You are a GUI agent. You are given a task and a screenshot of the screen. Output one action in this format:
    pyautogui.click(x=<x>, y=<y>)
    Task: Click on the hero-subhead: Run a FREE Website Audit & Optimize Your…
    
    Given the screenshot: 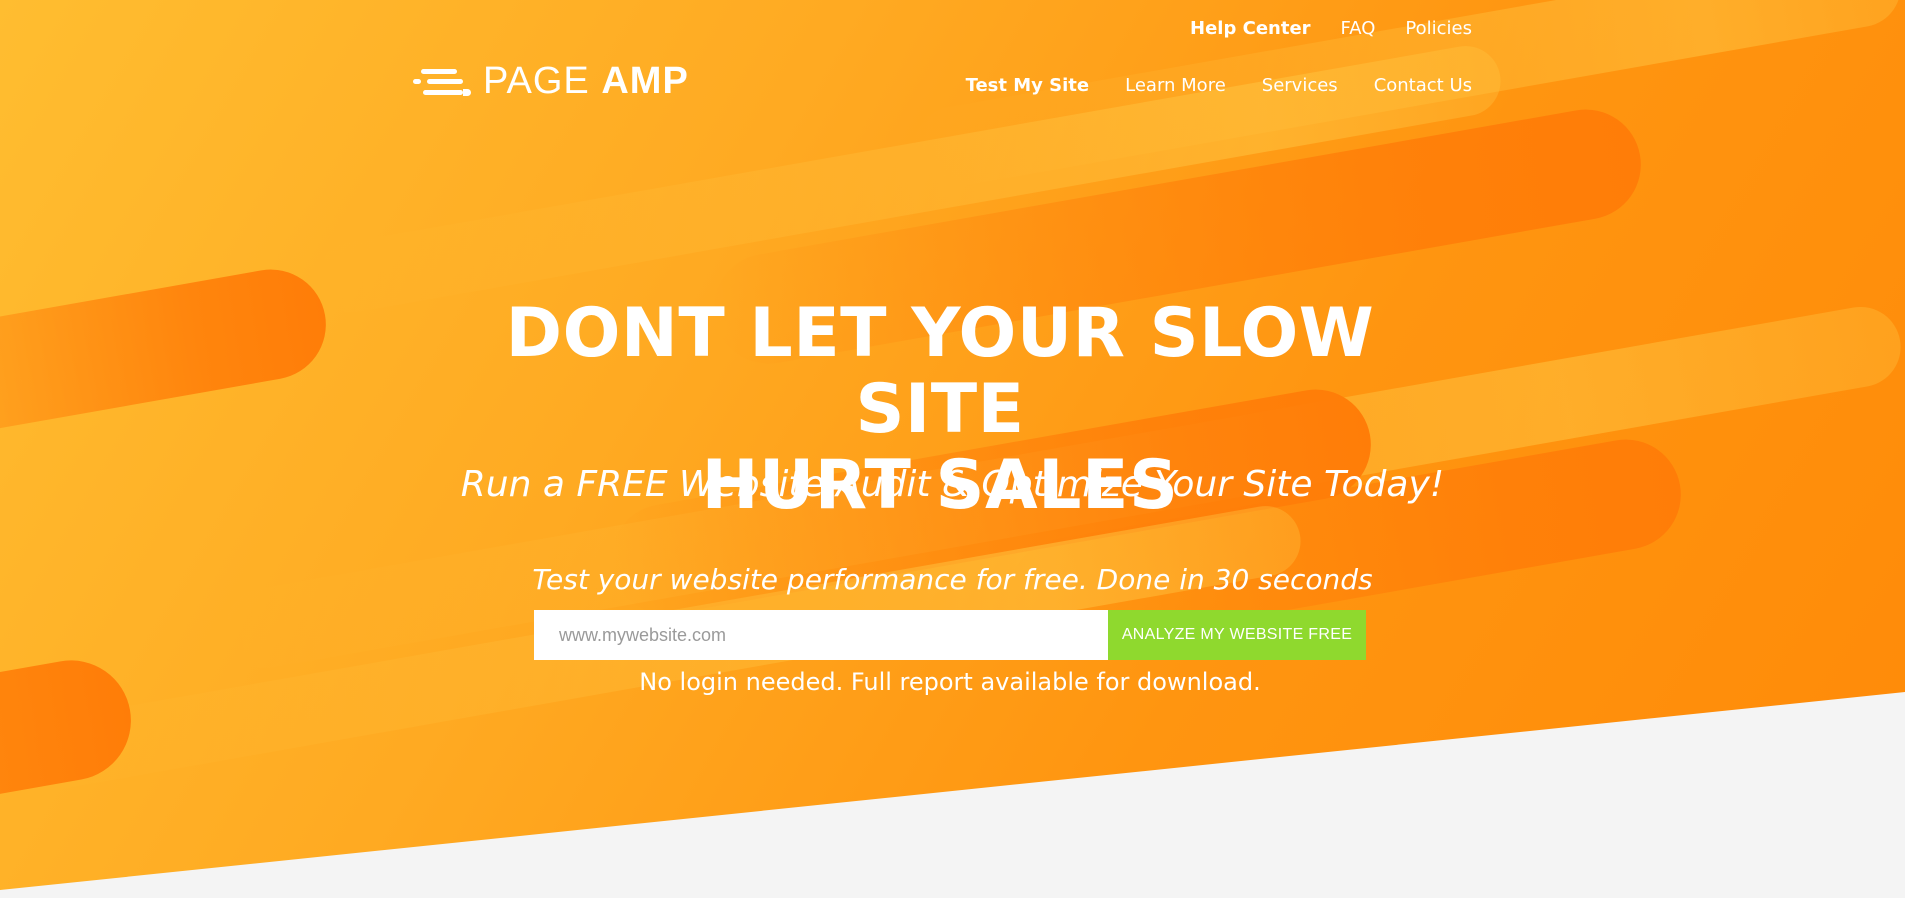 What is the action you would take?
    pyautogui.click(x=952, y=484)
    